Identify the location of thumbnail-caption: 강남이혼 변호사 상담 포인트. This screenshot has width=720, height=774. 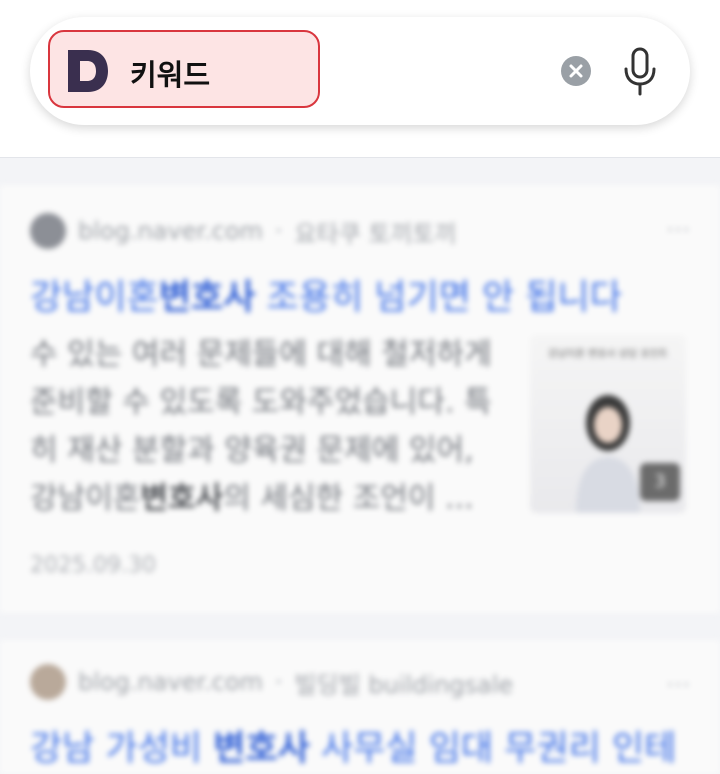
(608, 354).